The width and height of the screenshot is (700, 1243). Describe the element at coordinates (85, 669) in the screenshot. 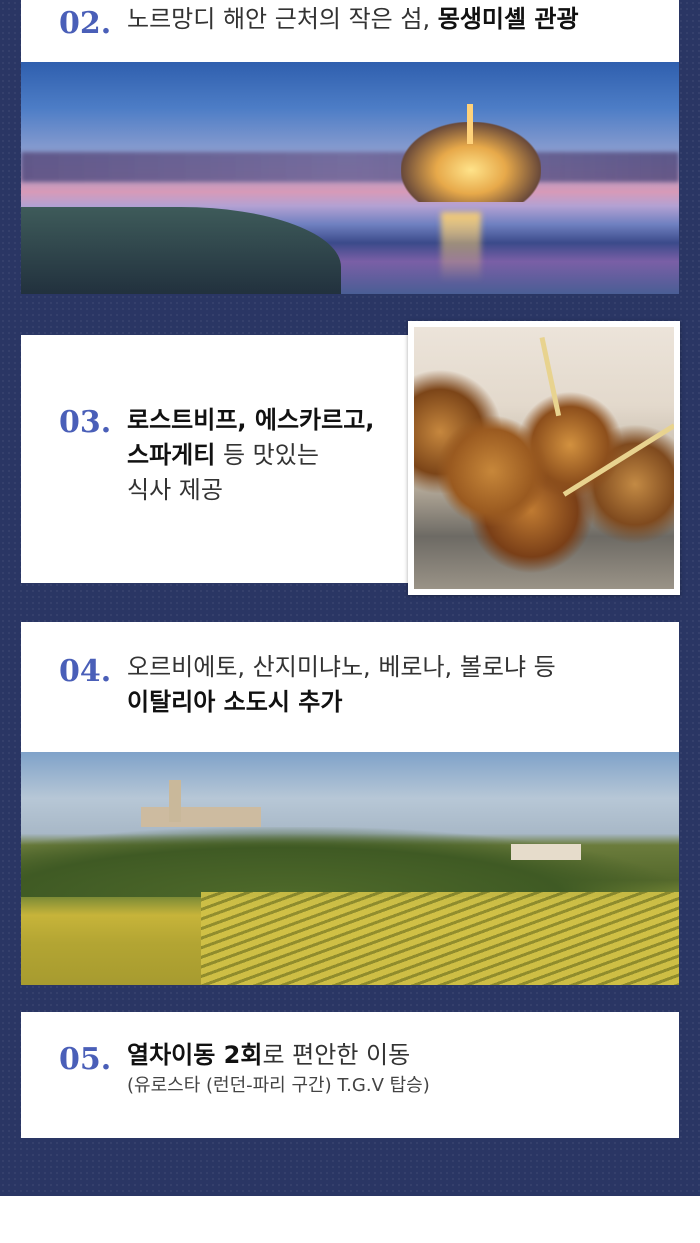

I see `item-04-number: 04.` at that location.